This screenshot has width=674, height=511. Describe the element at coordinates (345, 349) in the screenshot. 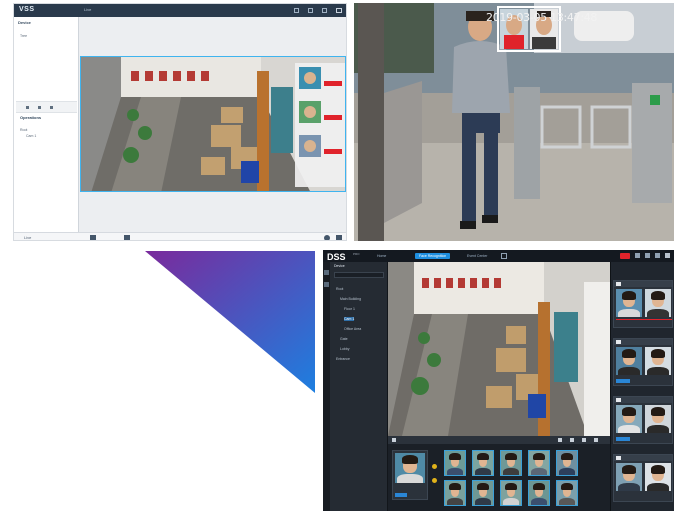

I see `tree-node: Lobby` at that location.